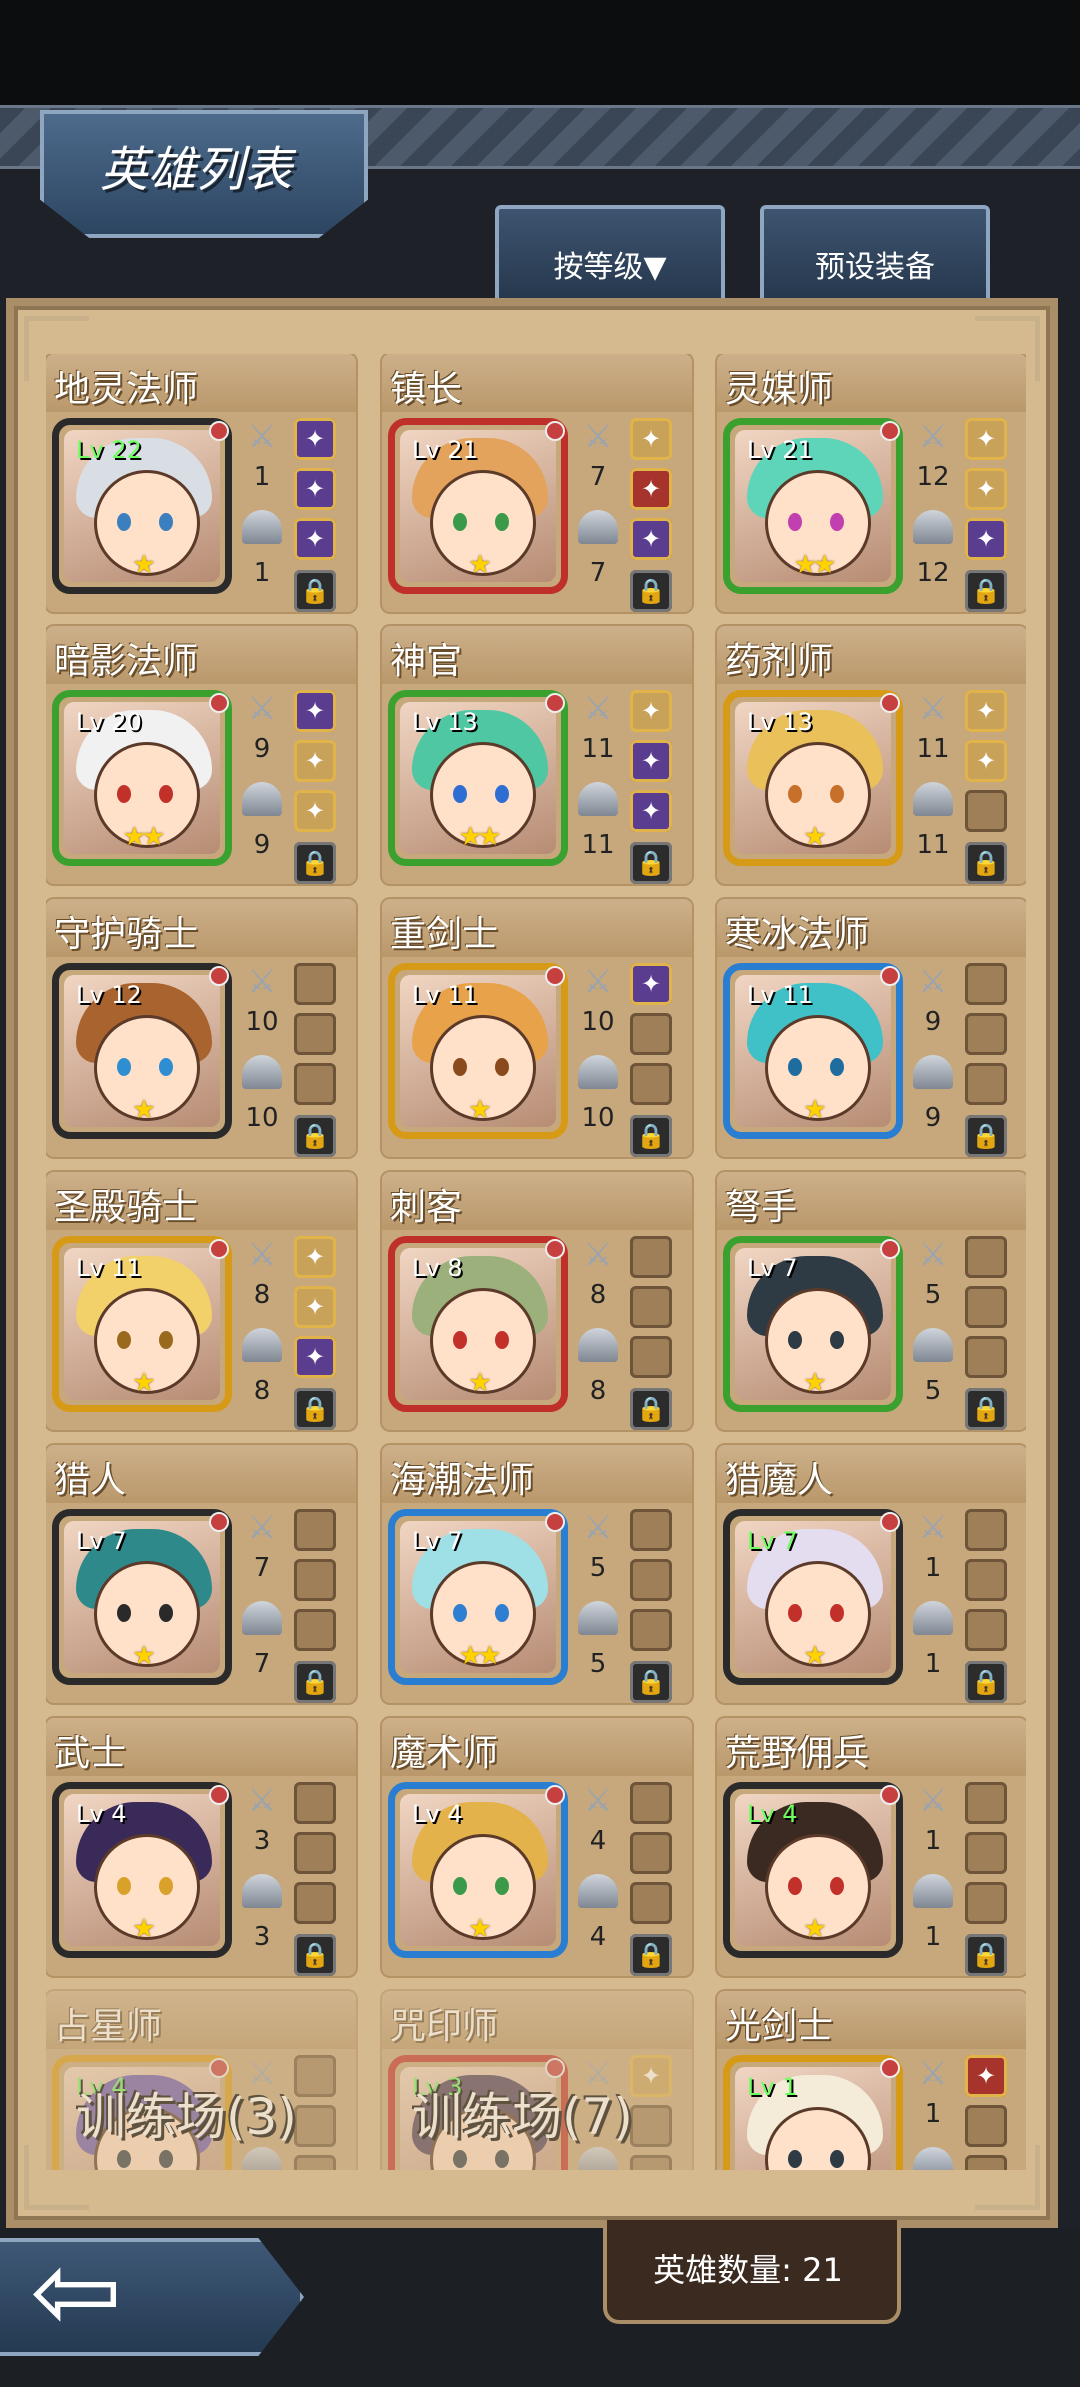  Describe the element at coordinates (875, 252) in the screenshot. I see `preset-equipment-button: 预设装备` at that location.